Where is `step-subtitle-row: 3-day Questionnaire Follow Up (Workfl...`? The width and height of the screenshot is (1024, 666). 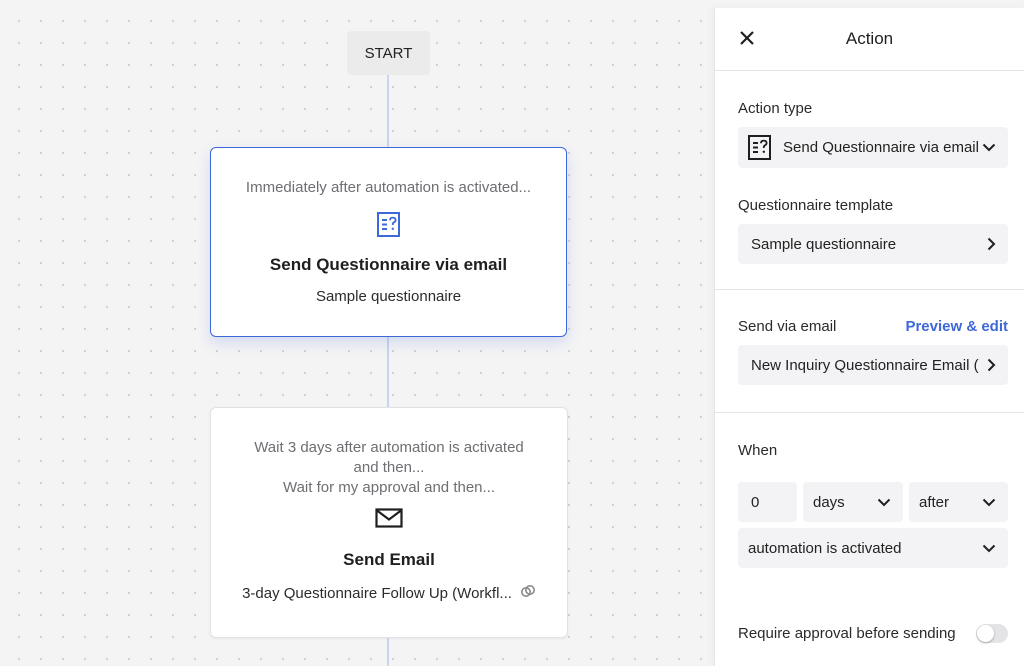
step-subtitle-row: 3-day Questionnaire Follow Up (Workfl... is located at coordinates (389, 593).